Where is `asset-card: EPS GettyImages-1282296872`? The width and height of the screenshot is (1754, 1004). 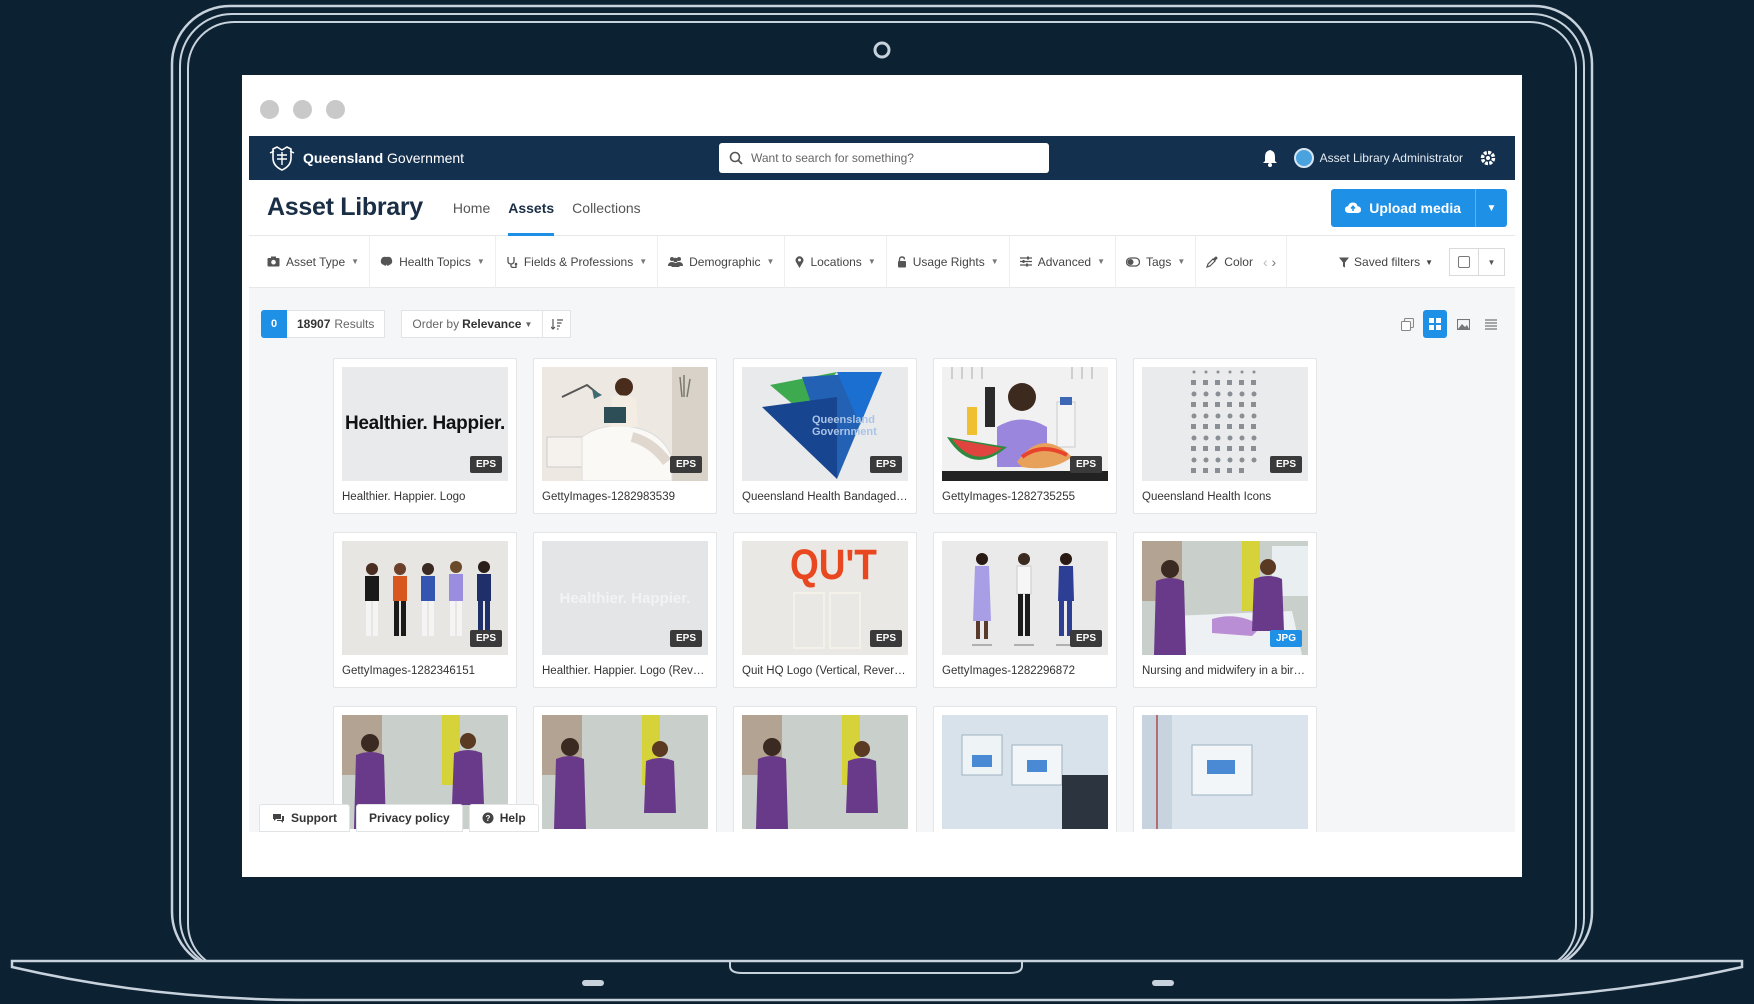 asset-card: EPS GettyImages-1282296872 is located at coordinates (1025, 610).